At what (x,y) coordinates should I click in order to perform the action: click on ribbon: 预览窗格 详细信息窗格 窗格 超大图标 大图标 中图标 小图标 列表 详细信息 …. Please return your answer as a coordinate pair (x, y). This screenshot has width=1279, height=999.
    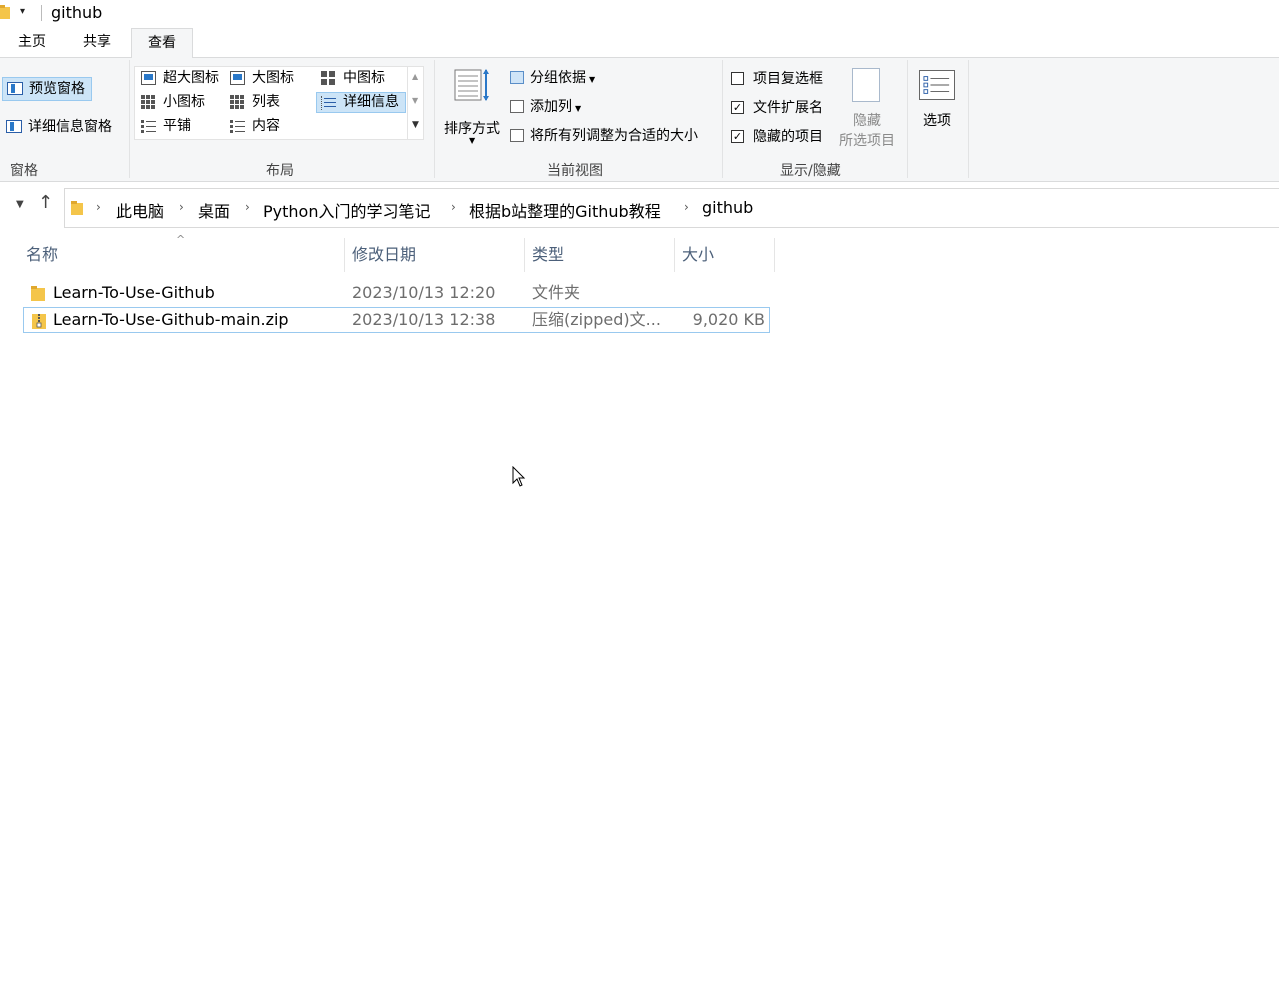
    Looking at the image, I should click on (639, 120).